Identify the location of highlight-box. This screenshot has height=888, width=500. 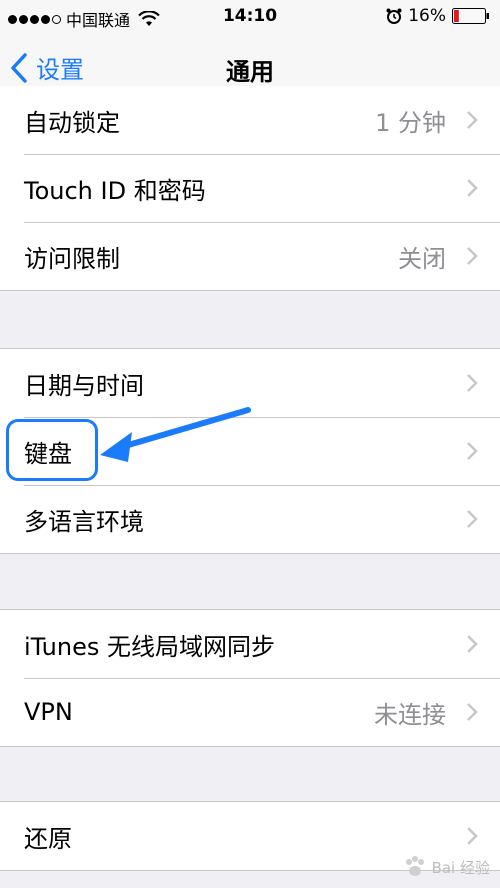
(52, 450).